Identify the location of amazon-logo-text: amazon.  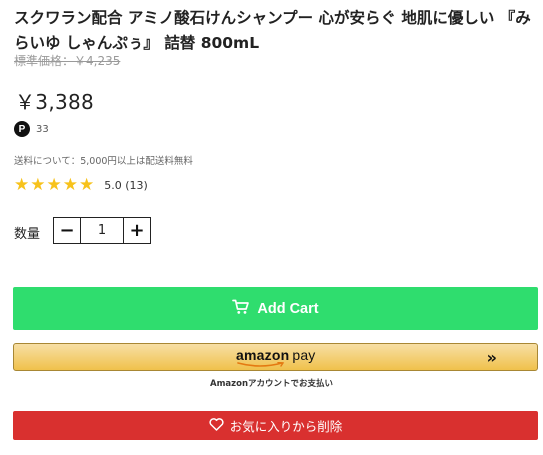
(263, 355).